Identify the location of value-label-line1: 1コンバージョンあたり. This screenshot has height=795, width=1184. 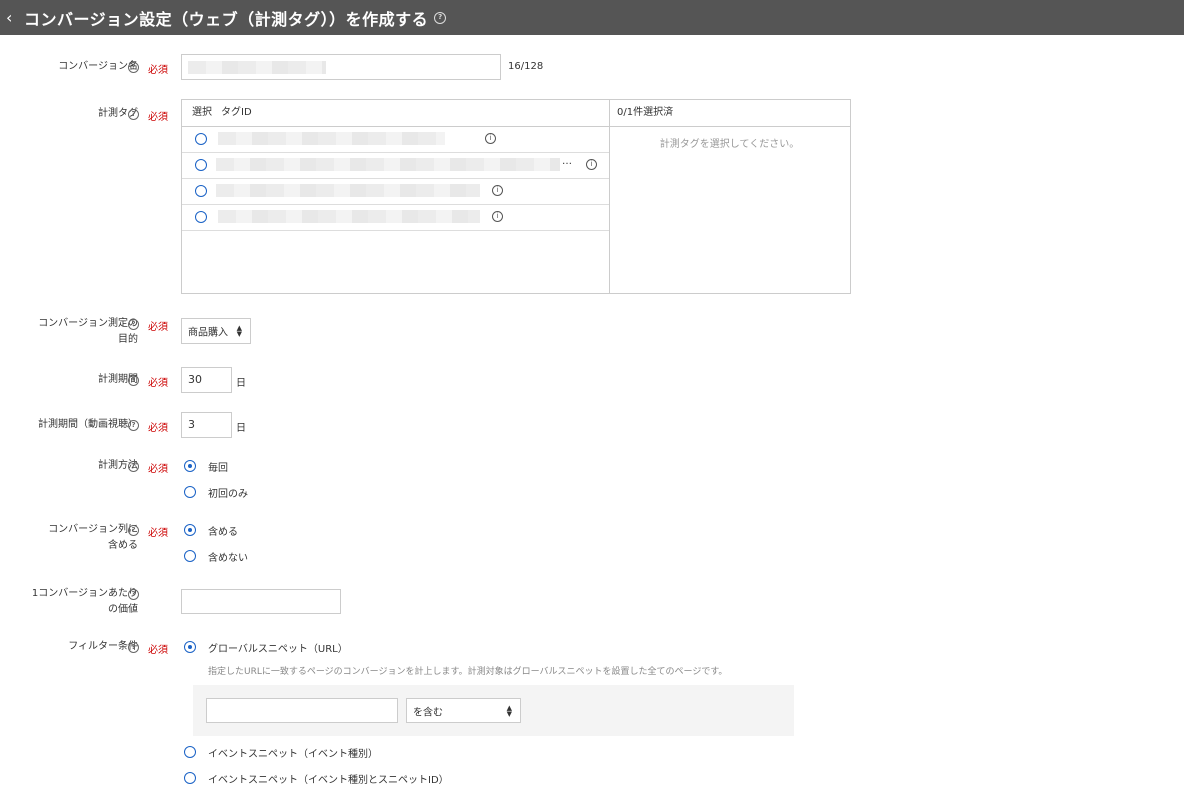
(84, 593).